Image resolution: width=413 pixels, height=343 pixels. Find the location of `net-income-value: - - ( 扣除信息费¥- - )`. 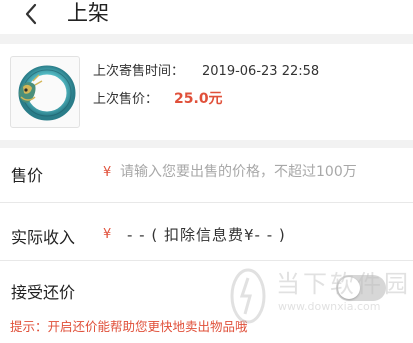

net-income-value: - - ( 扣除信息费¥- - ) is located at coordinates (206, 235).